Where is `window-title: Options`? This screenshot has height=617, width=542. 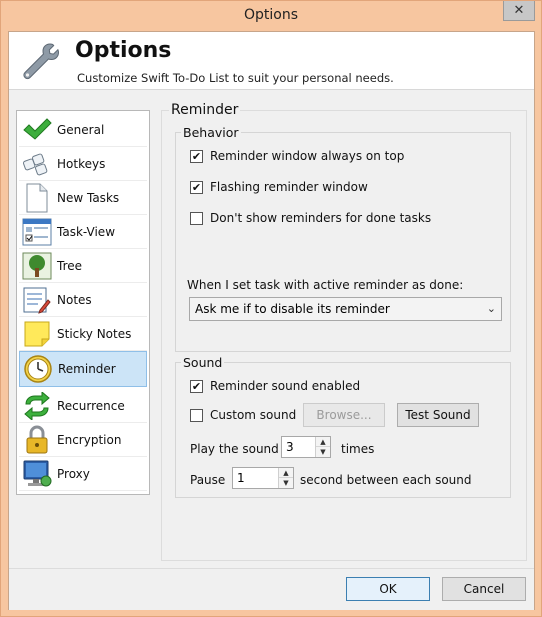
window-title: Options is located at coordinates (271, 15).